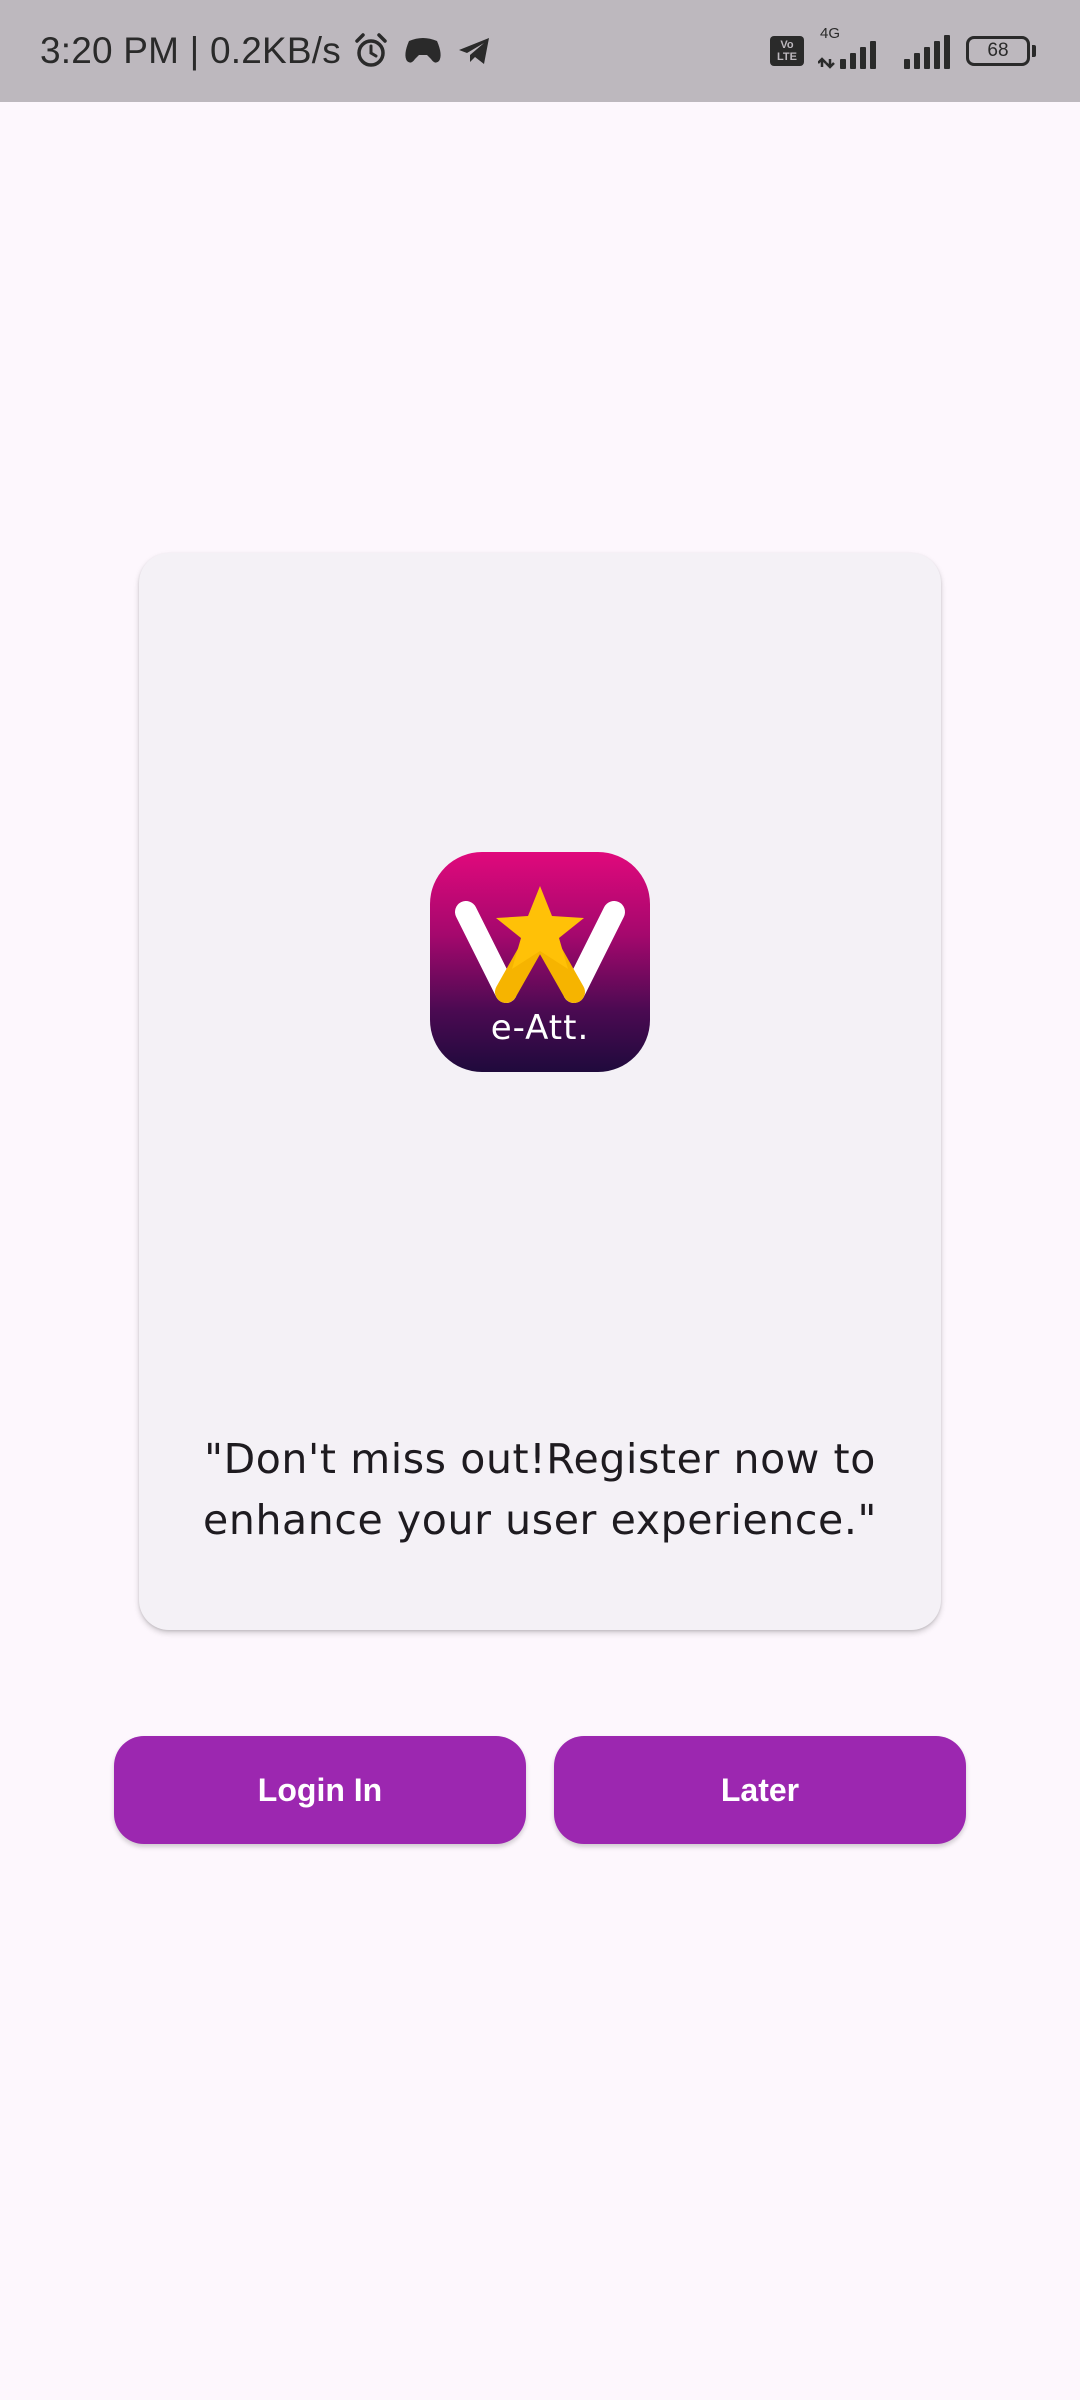 The width and height of the screenshot is (1080, 2400). I want to click on volte-badge: Vo LTE, so click(787, 51).